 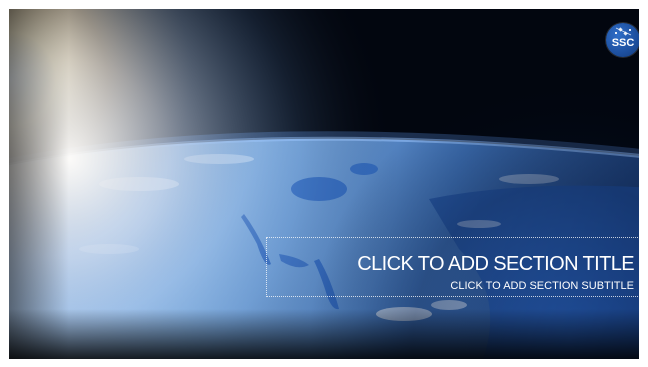 What do you see at coordinates (495, 264) in the screenshot?
I see `section-title-placeholder: CLICK TO ADD SECTION TITLE` at bounding box center [495, 264].